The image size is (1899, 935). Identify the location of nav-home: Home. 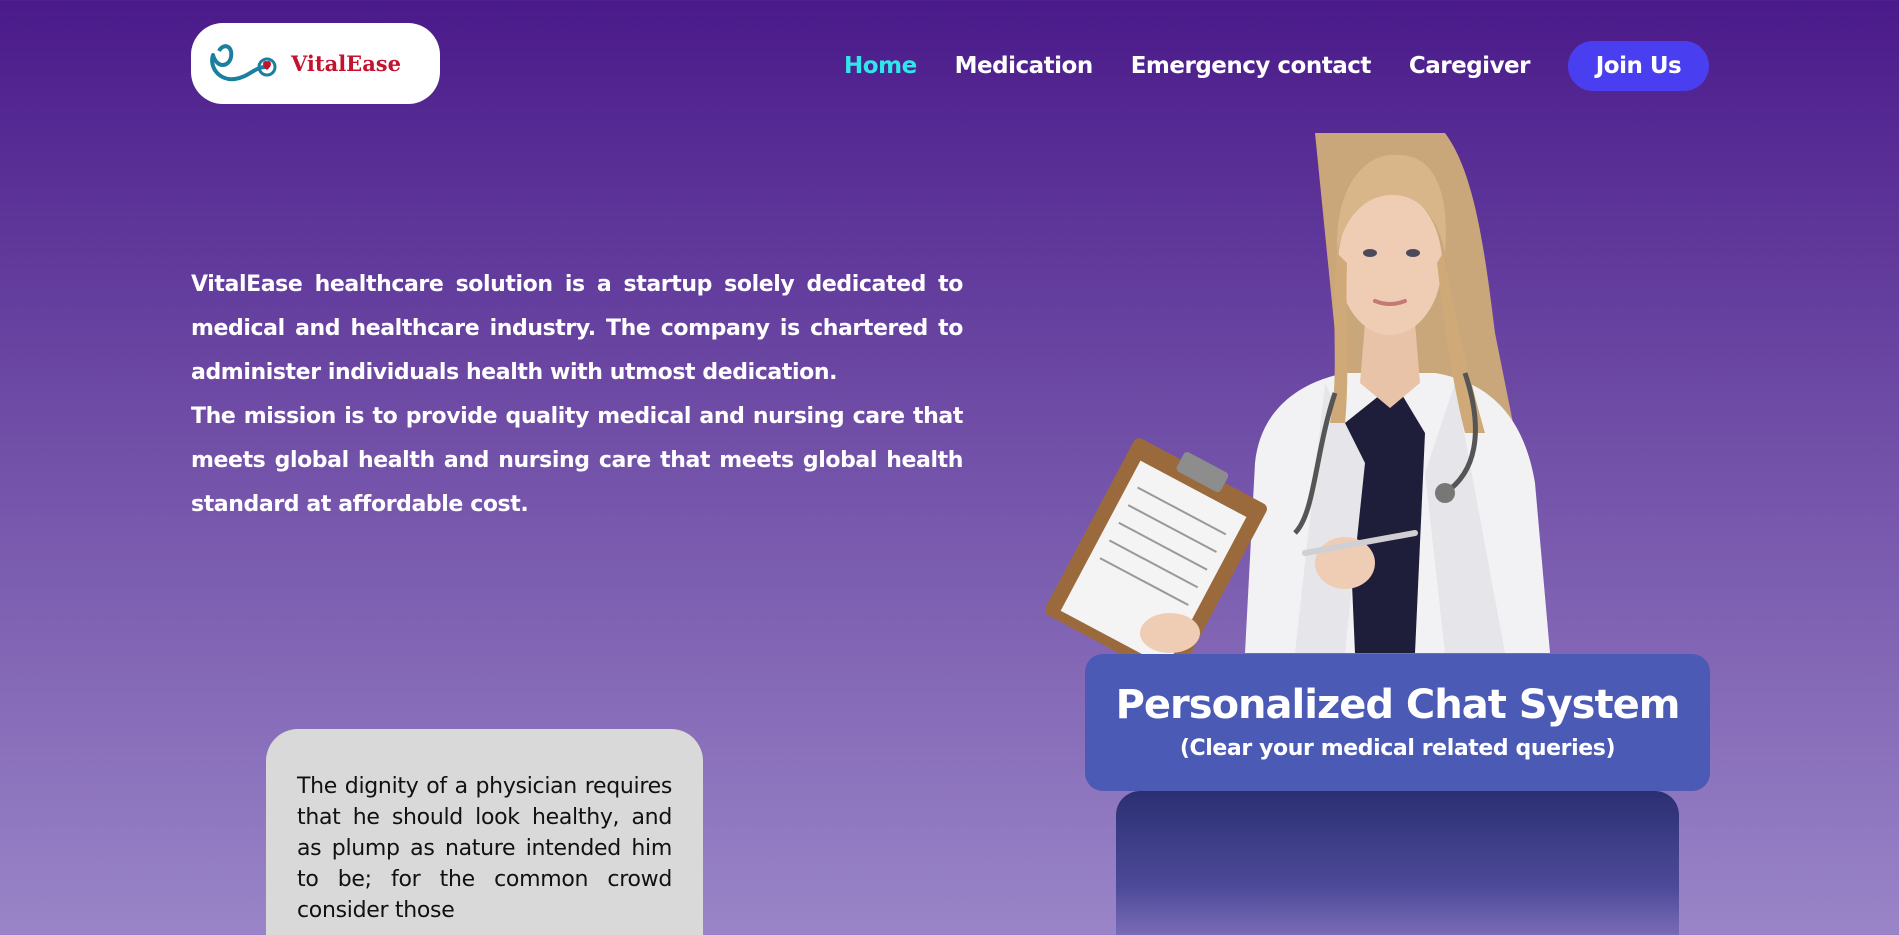
(880, 66).